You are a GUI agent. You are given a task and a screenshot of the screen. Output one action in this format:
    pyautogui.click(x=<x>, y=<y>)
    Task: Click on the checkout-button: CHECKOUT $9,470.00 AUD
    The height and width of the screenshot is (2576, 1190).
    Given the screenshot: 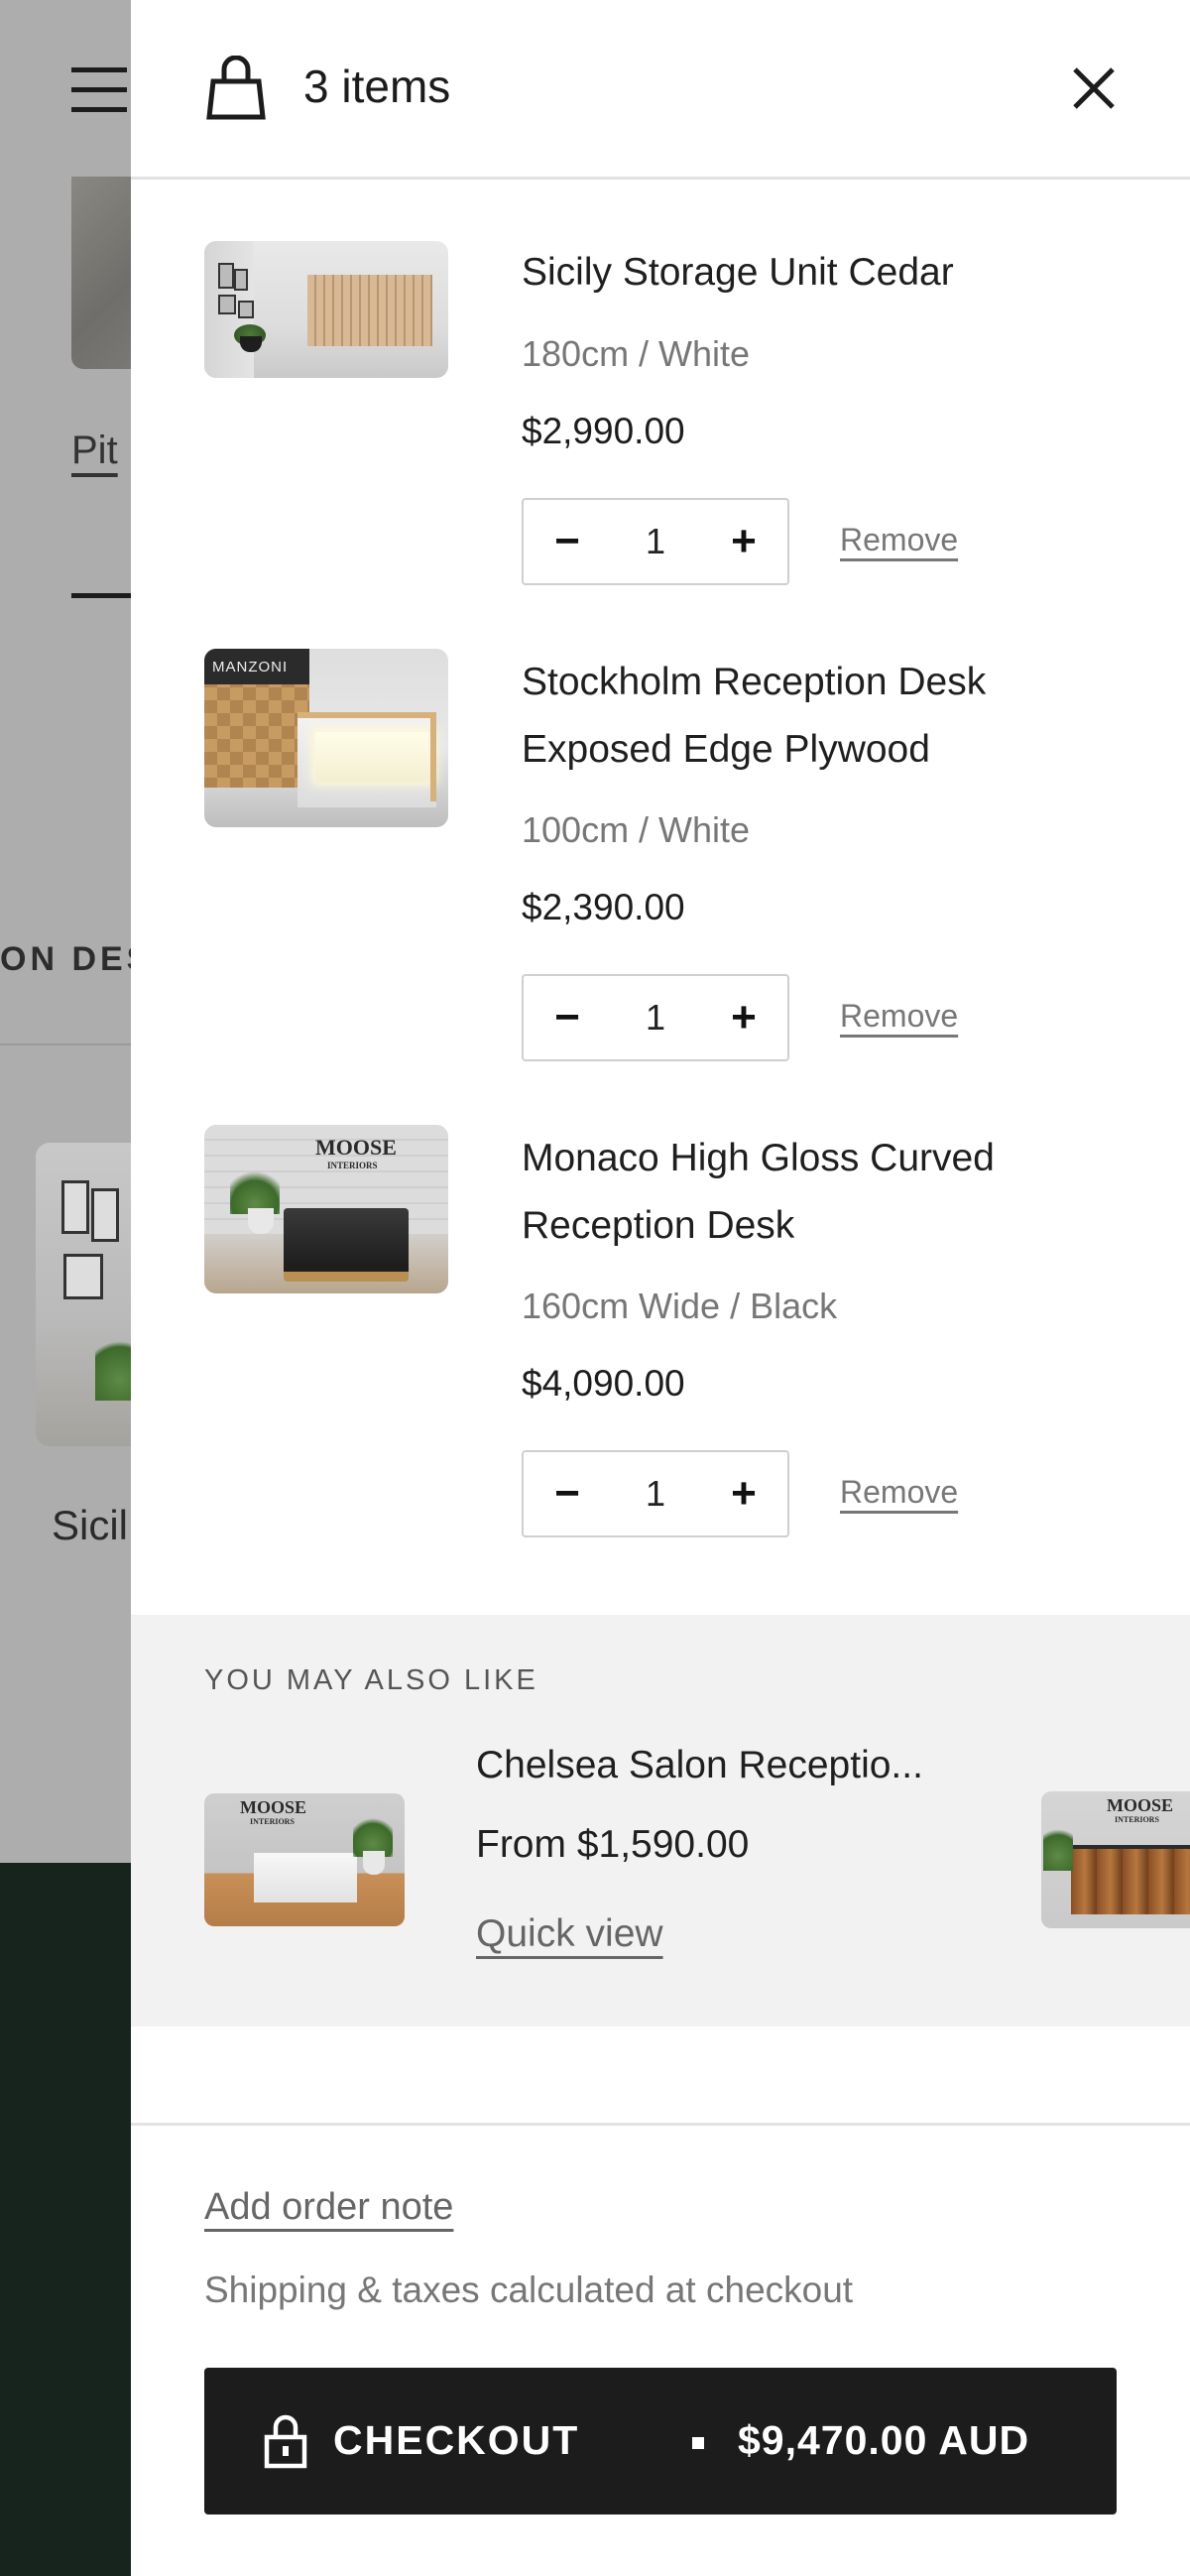 What is the action you would take?
    pyautogui.click(x=660, y=2441)
    